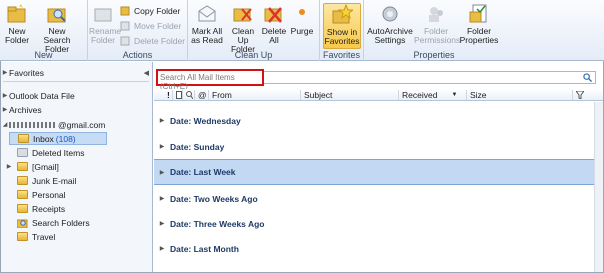 This screenshot has height=273, width=604. Describe the element at coordinates (243, 14) in the screenshot. I see `clean-up-icon` at that location.